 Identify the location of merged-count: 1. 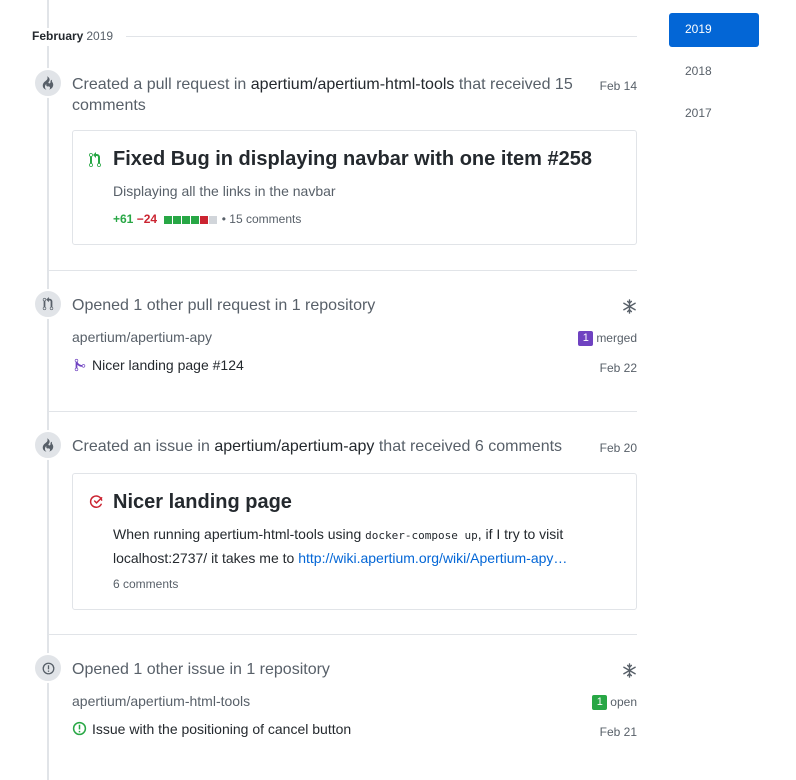
(586, 338).